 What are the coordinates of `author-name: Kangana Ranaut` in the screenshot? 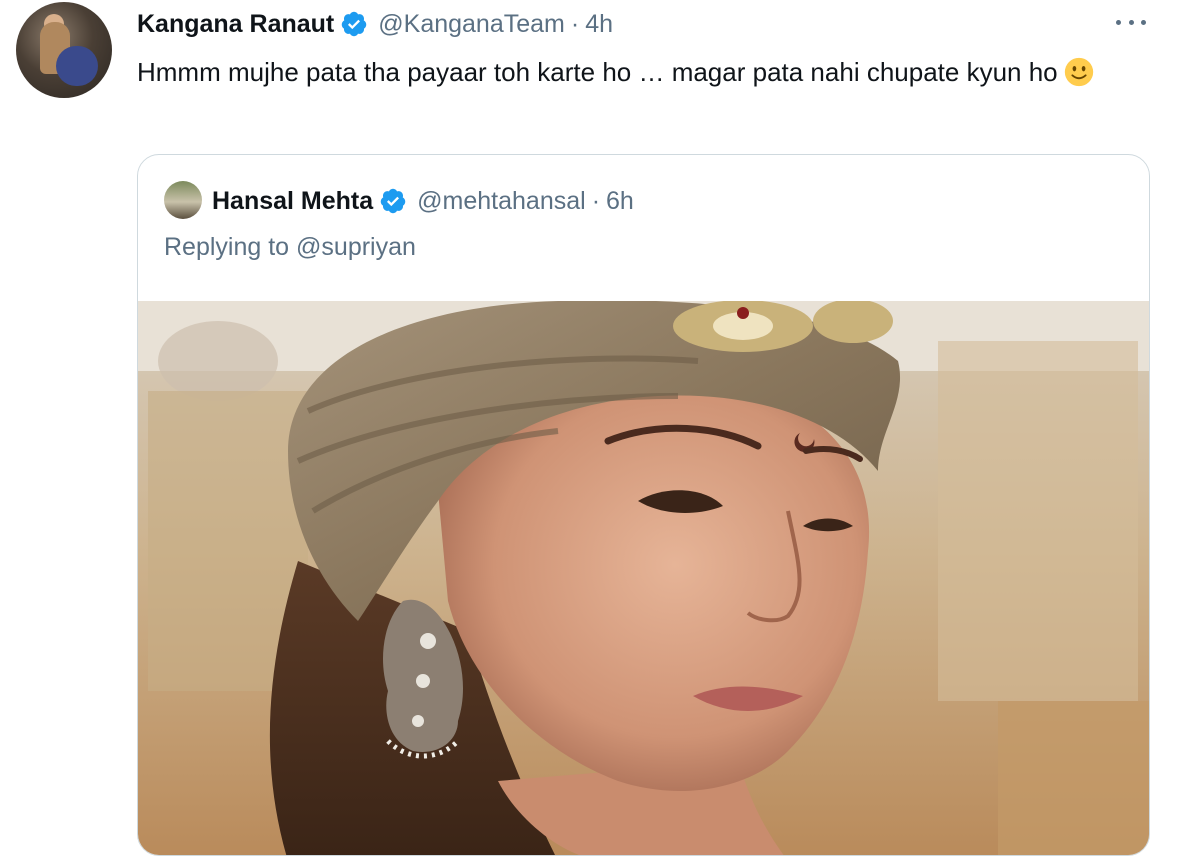 It's located at (235, 24).